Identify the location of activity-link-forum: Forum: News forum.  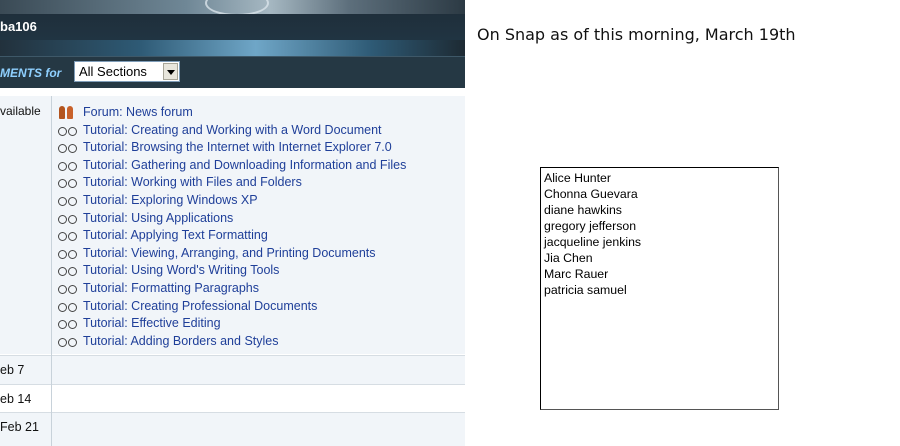
(232, 113).